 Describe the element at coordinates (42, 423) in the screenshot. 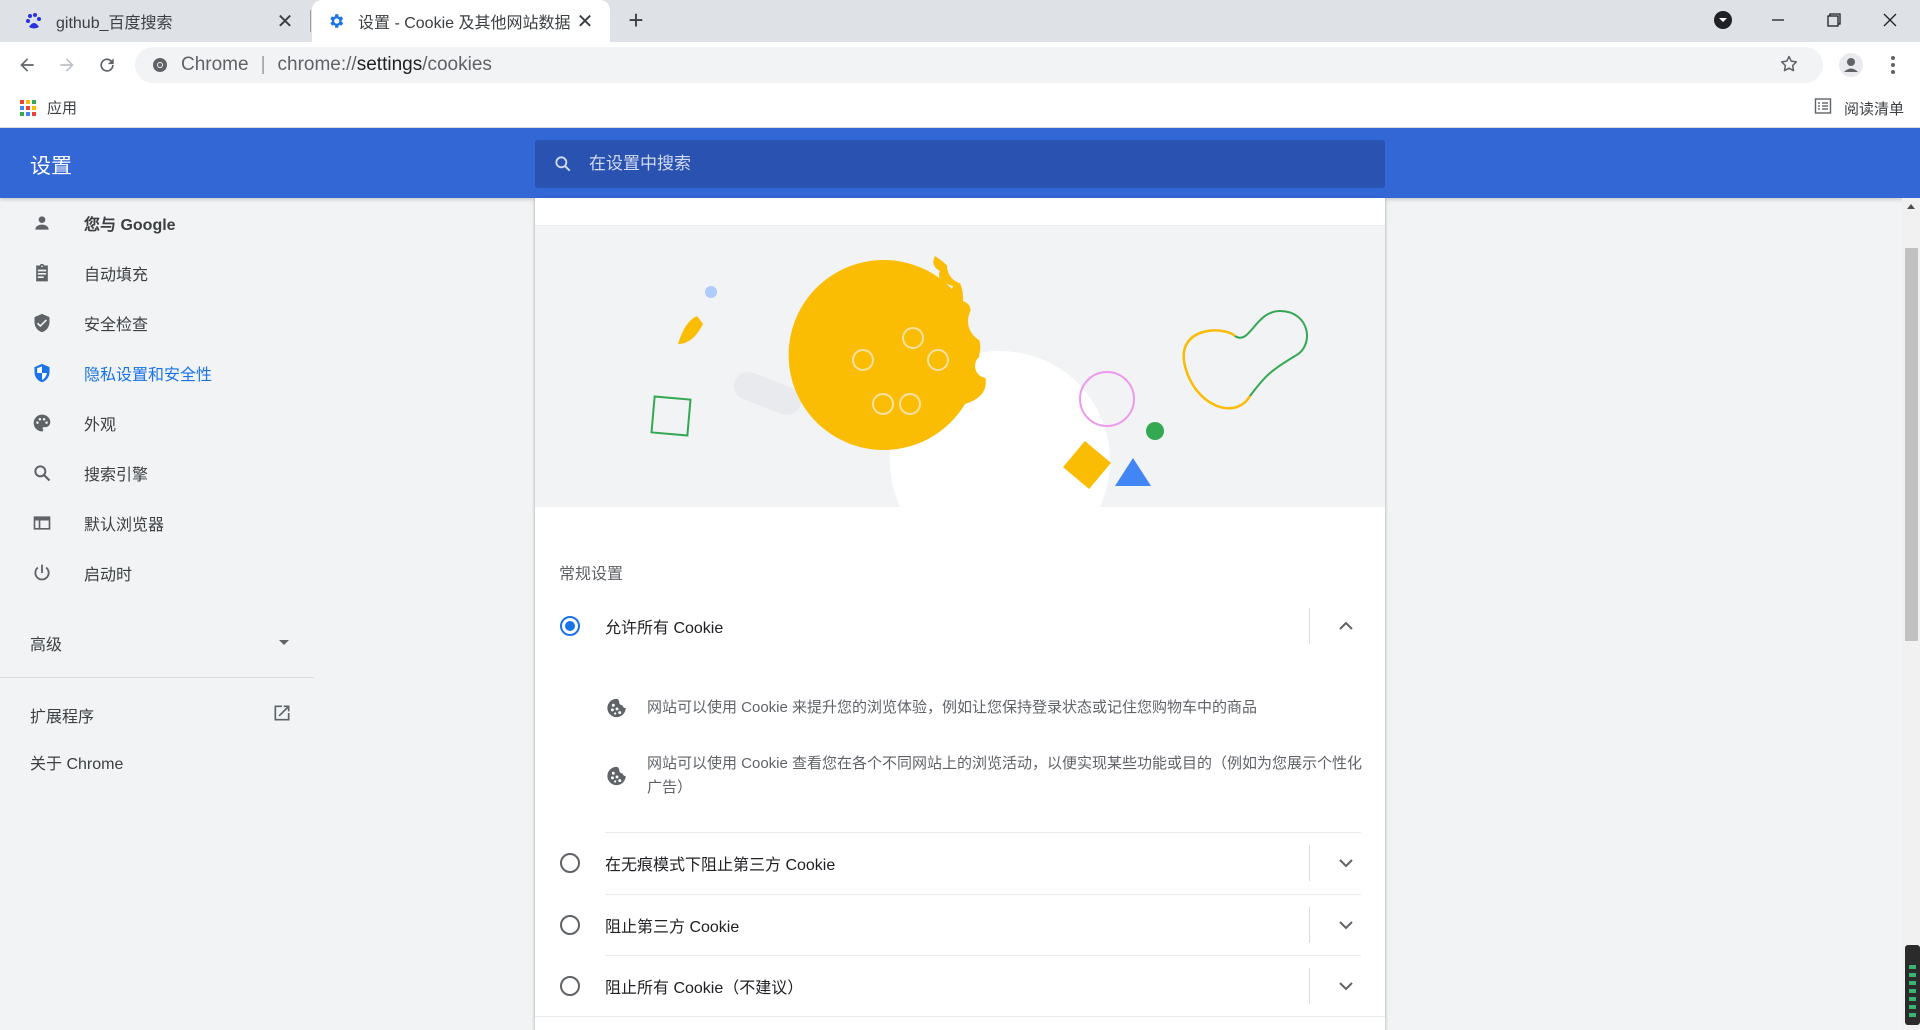

I see `palette-icon` at that location.